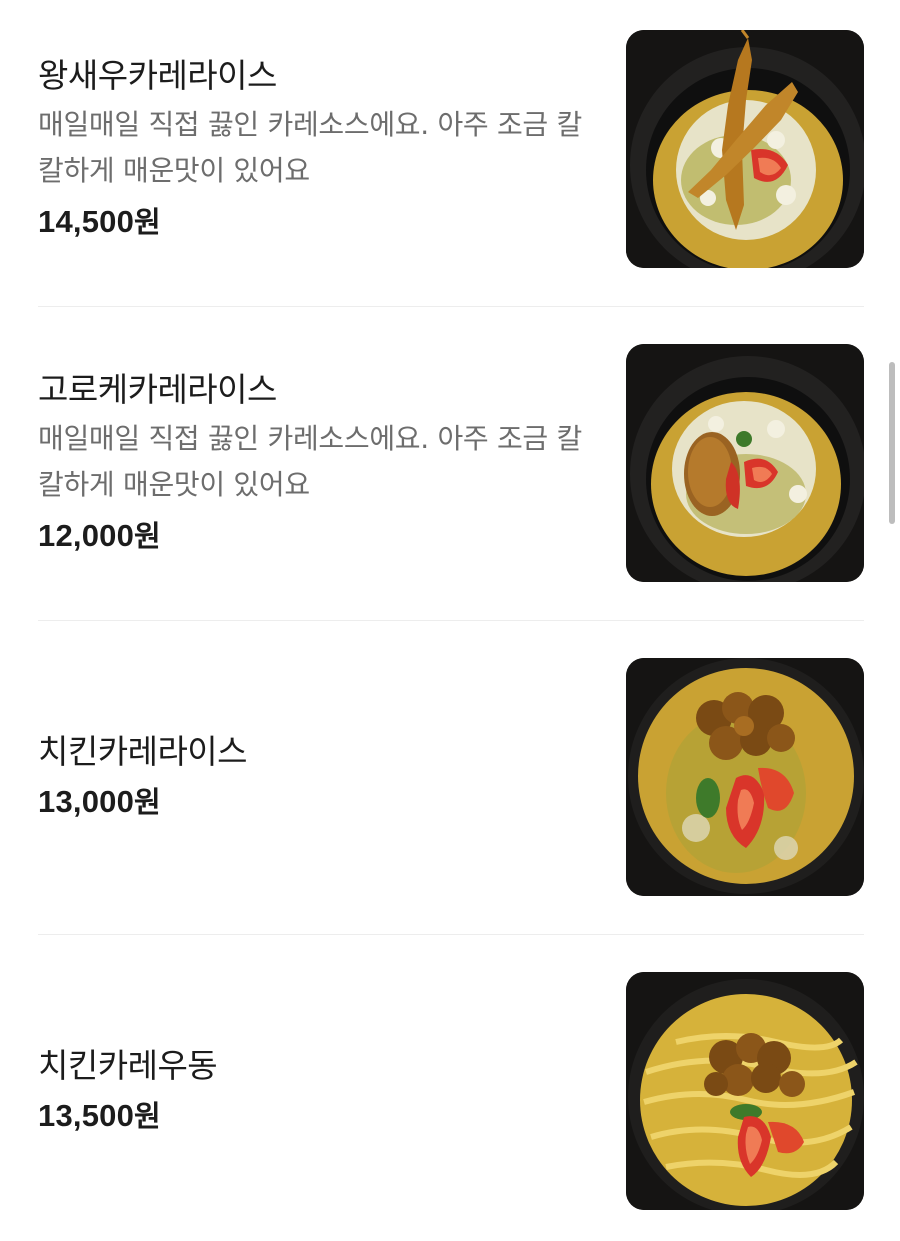 This screenshot has height=1241, width=900. Describe the element at coordinates (157, 75) in the screenshot. I see `menu-item-name: 왕새우카레라이스` at that location.